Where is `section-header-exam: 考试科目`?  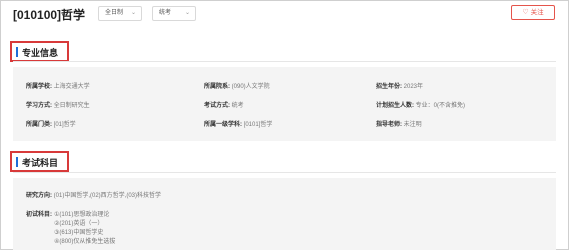
section-header-exam: 考试科目 is located at coordinates (39, 161).